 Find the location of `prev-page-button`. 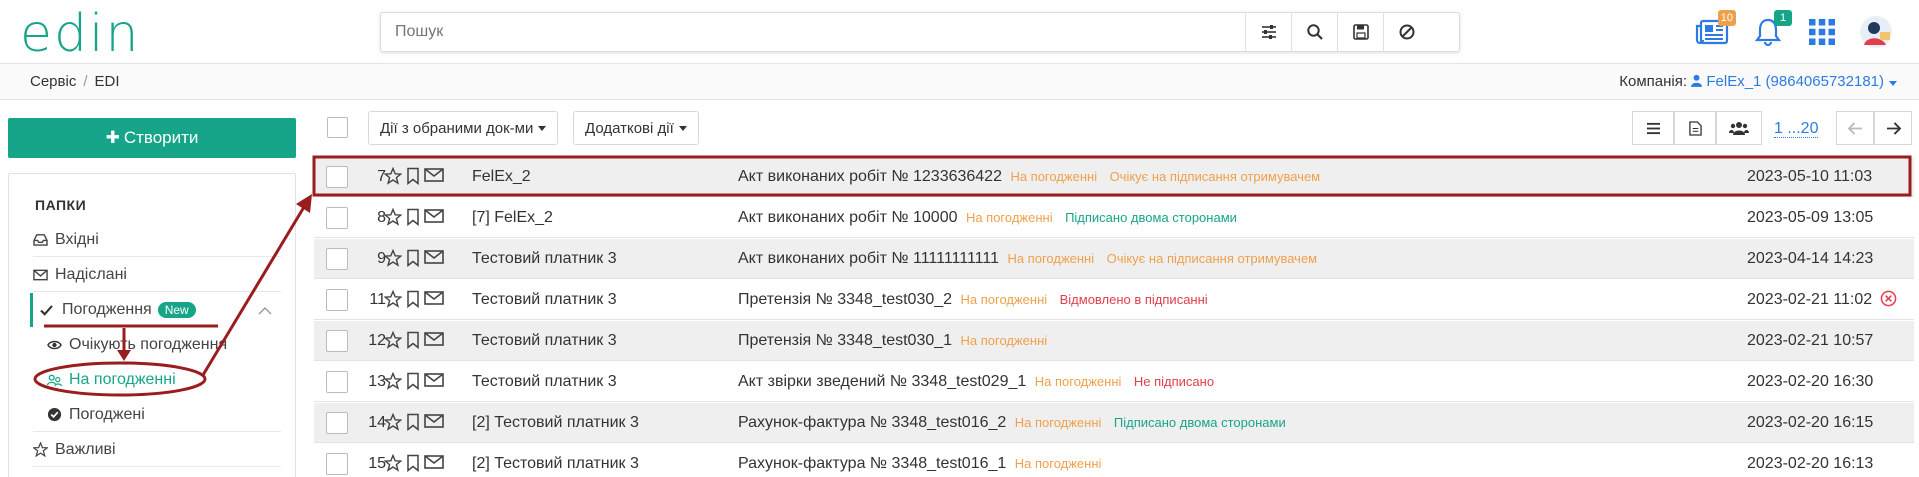

prev-page-button is located at coordinates (1855, 128).